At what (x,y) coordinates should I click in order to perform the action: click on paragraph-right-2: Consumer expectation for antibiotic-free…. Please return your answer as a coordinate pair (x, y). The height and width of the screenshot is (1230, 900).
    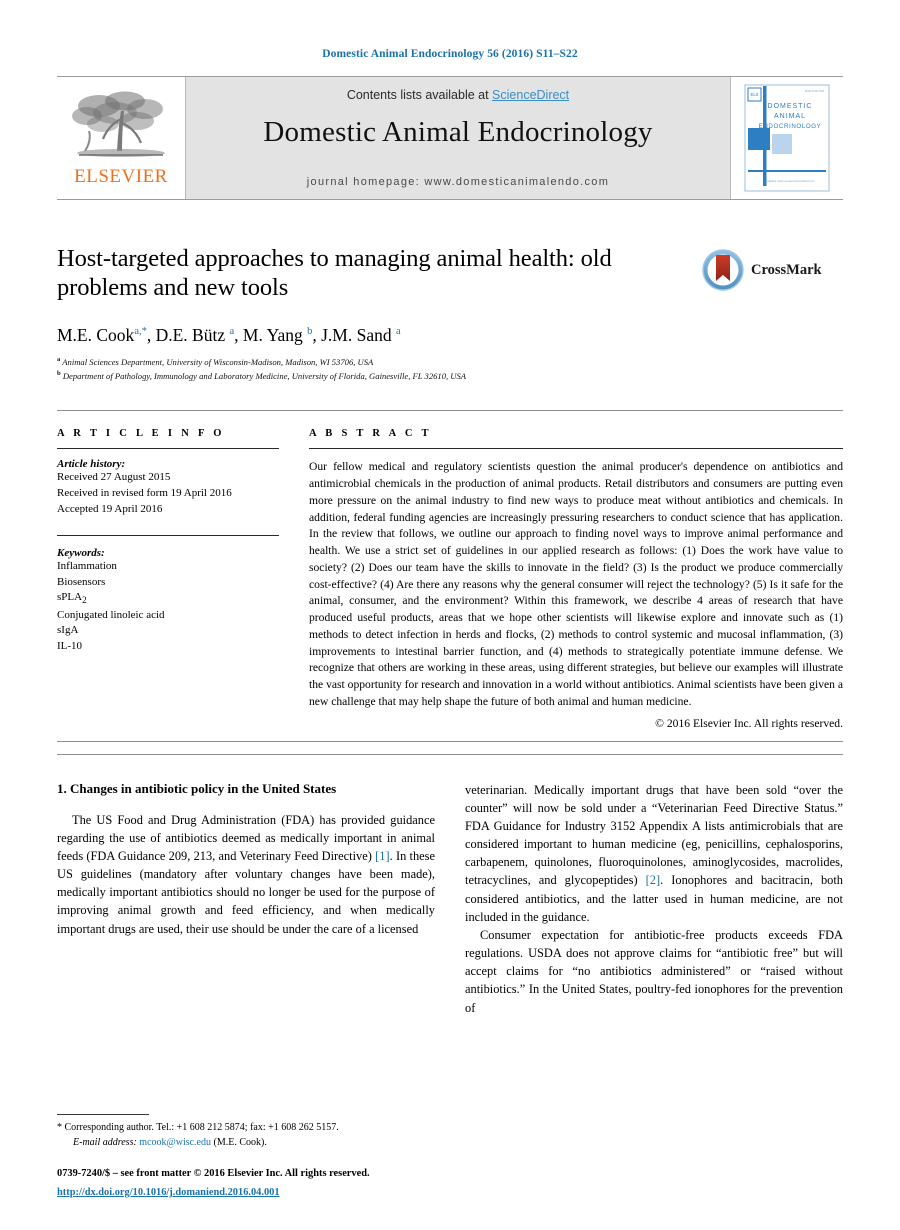
    Looking at the image, I should click on (654, 971).